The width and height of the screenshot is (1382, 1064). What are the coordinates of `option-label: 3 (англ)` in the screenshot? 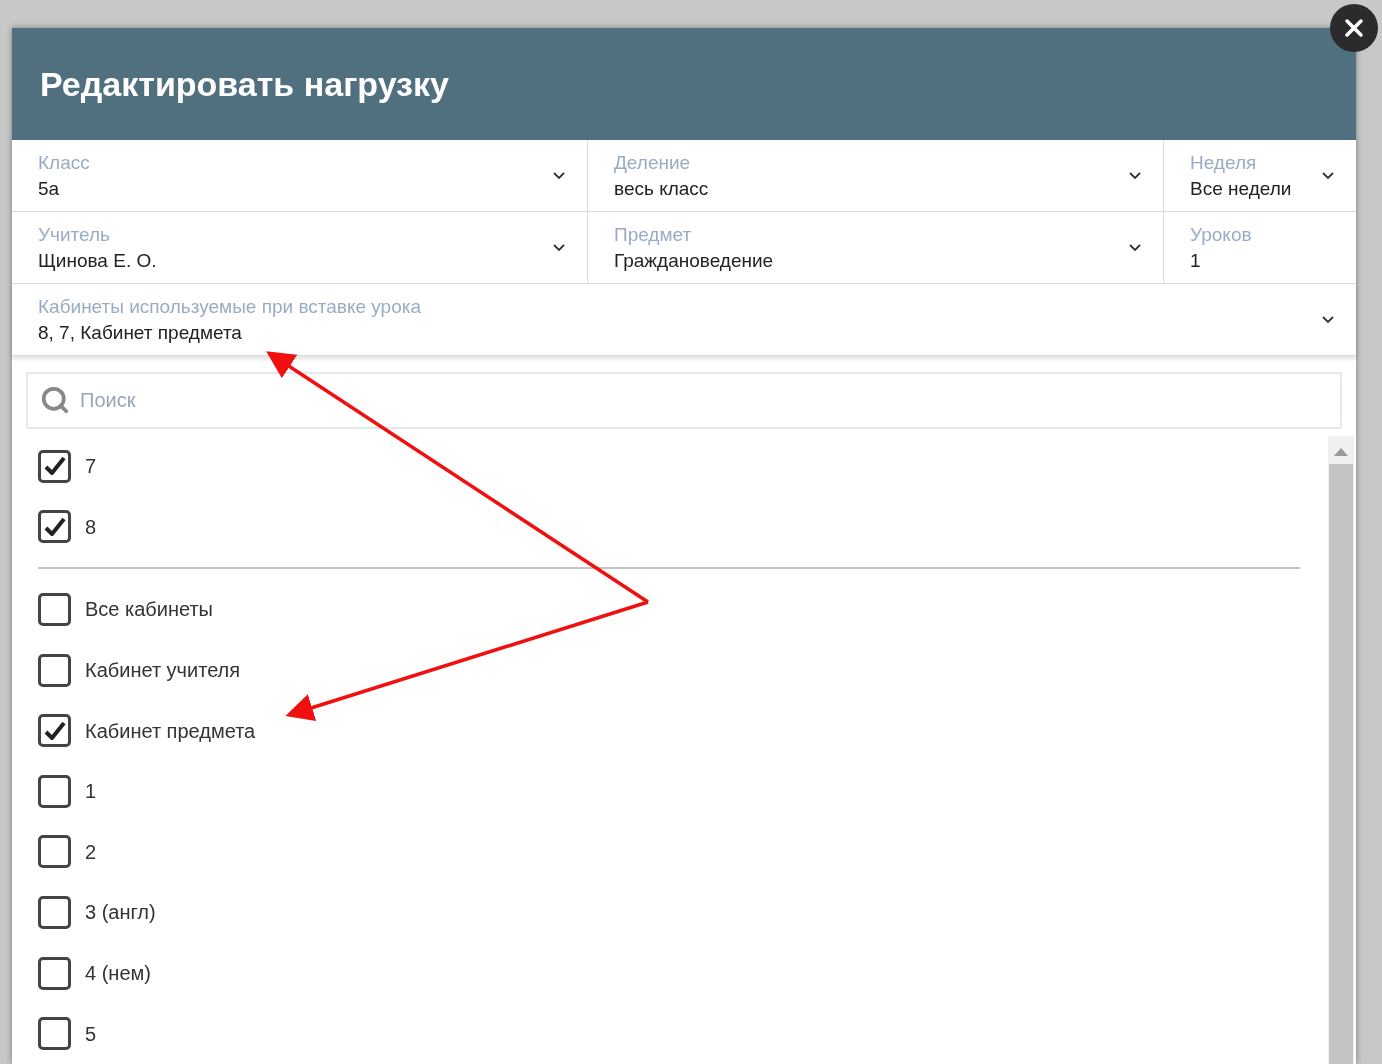 It's located at (120, 912).